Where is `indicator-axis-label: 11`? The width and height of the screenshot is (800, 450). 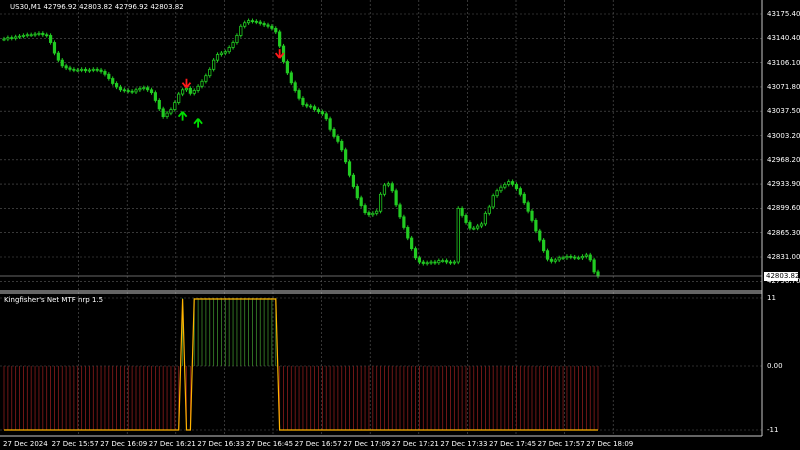
indicator-axis-label: 11 is located at coordinates (771, 298).